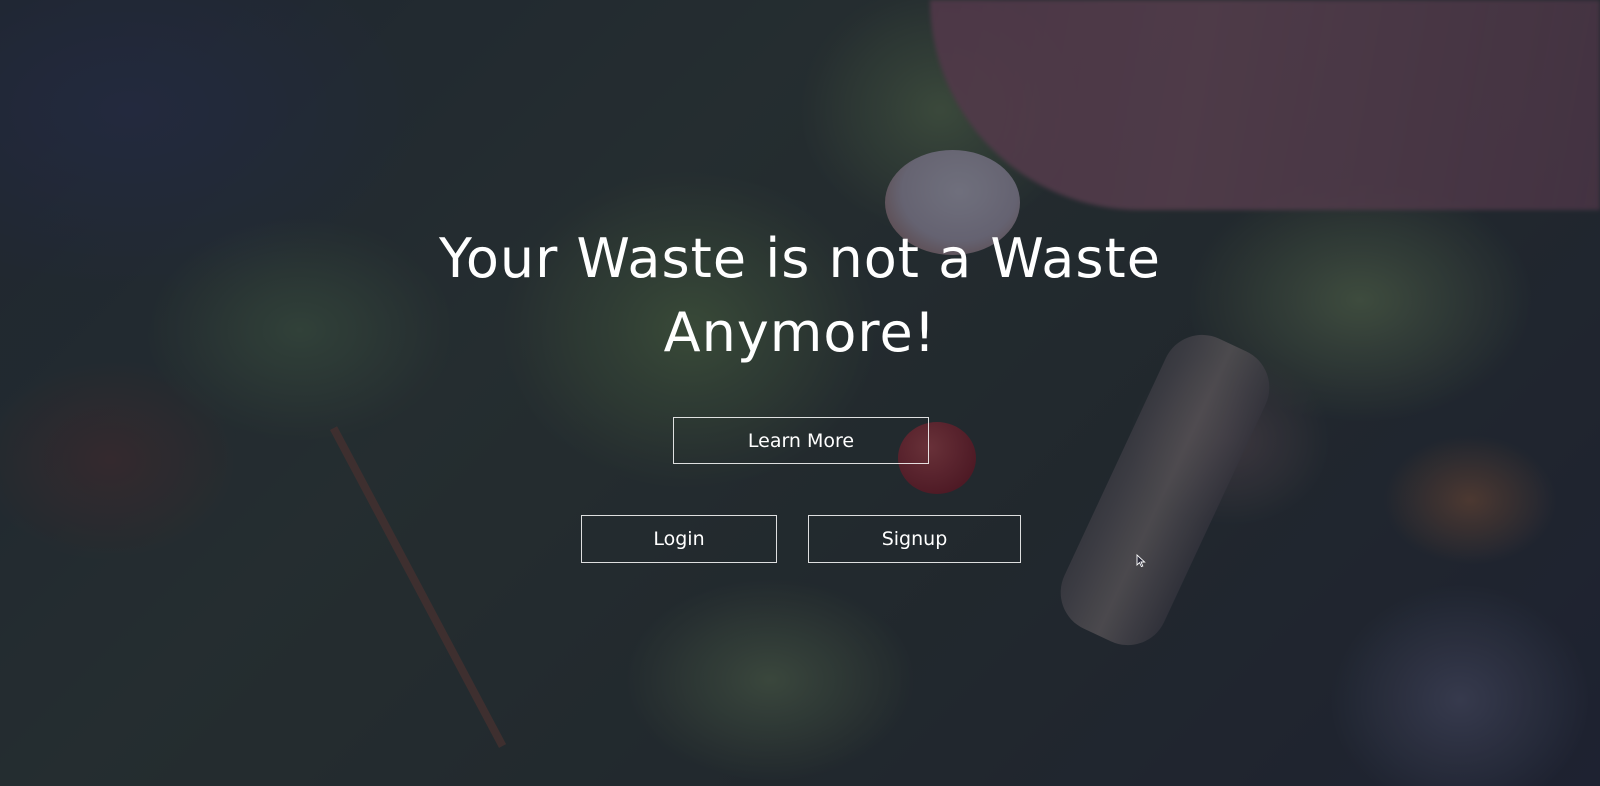  Describe the element at coordinates (800, 258) in the screenshot. I see `hero-headline-line1: Your Waste is not a Waste` at that location.